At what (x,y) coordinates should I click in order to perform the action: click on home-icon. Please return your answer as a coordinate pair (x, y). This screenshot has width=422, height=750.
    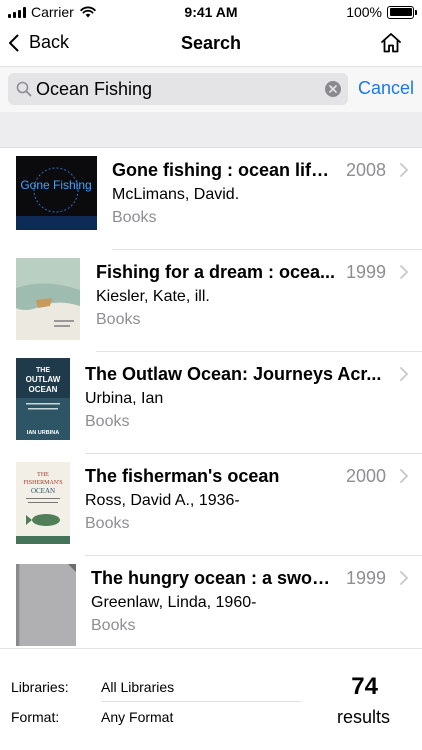
    Looking at the image, I should click on (391, 43).